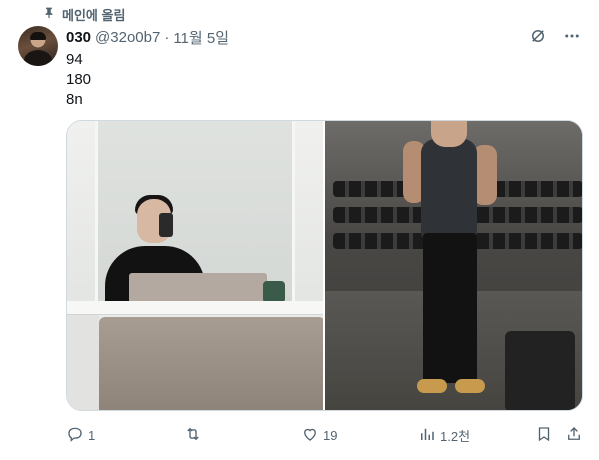 The width and height of the screenshot is (599, 460). I want to click on views-button: 1.2천, so click(444, 435).